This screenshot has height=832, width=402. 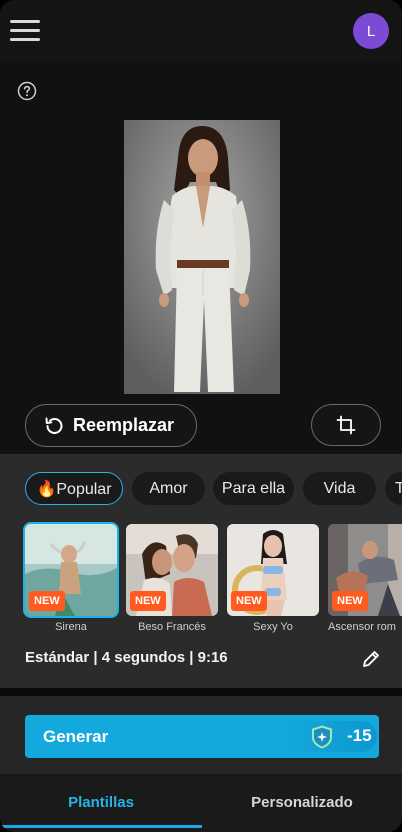 I want to click on chip-label: T, so click(x=398, y=488).